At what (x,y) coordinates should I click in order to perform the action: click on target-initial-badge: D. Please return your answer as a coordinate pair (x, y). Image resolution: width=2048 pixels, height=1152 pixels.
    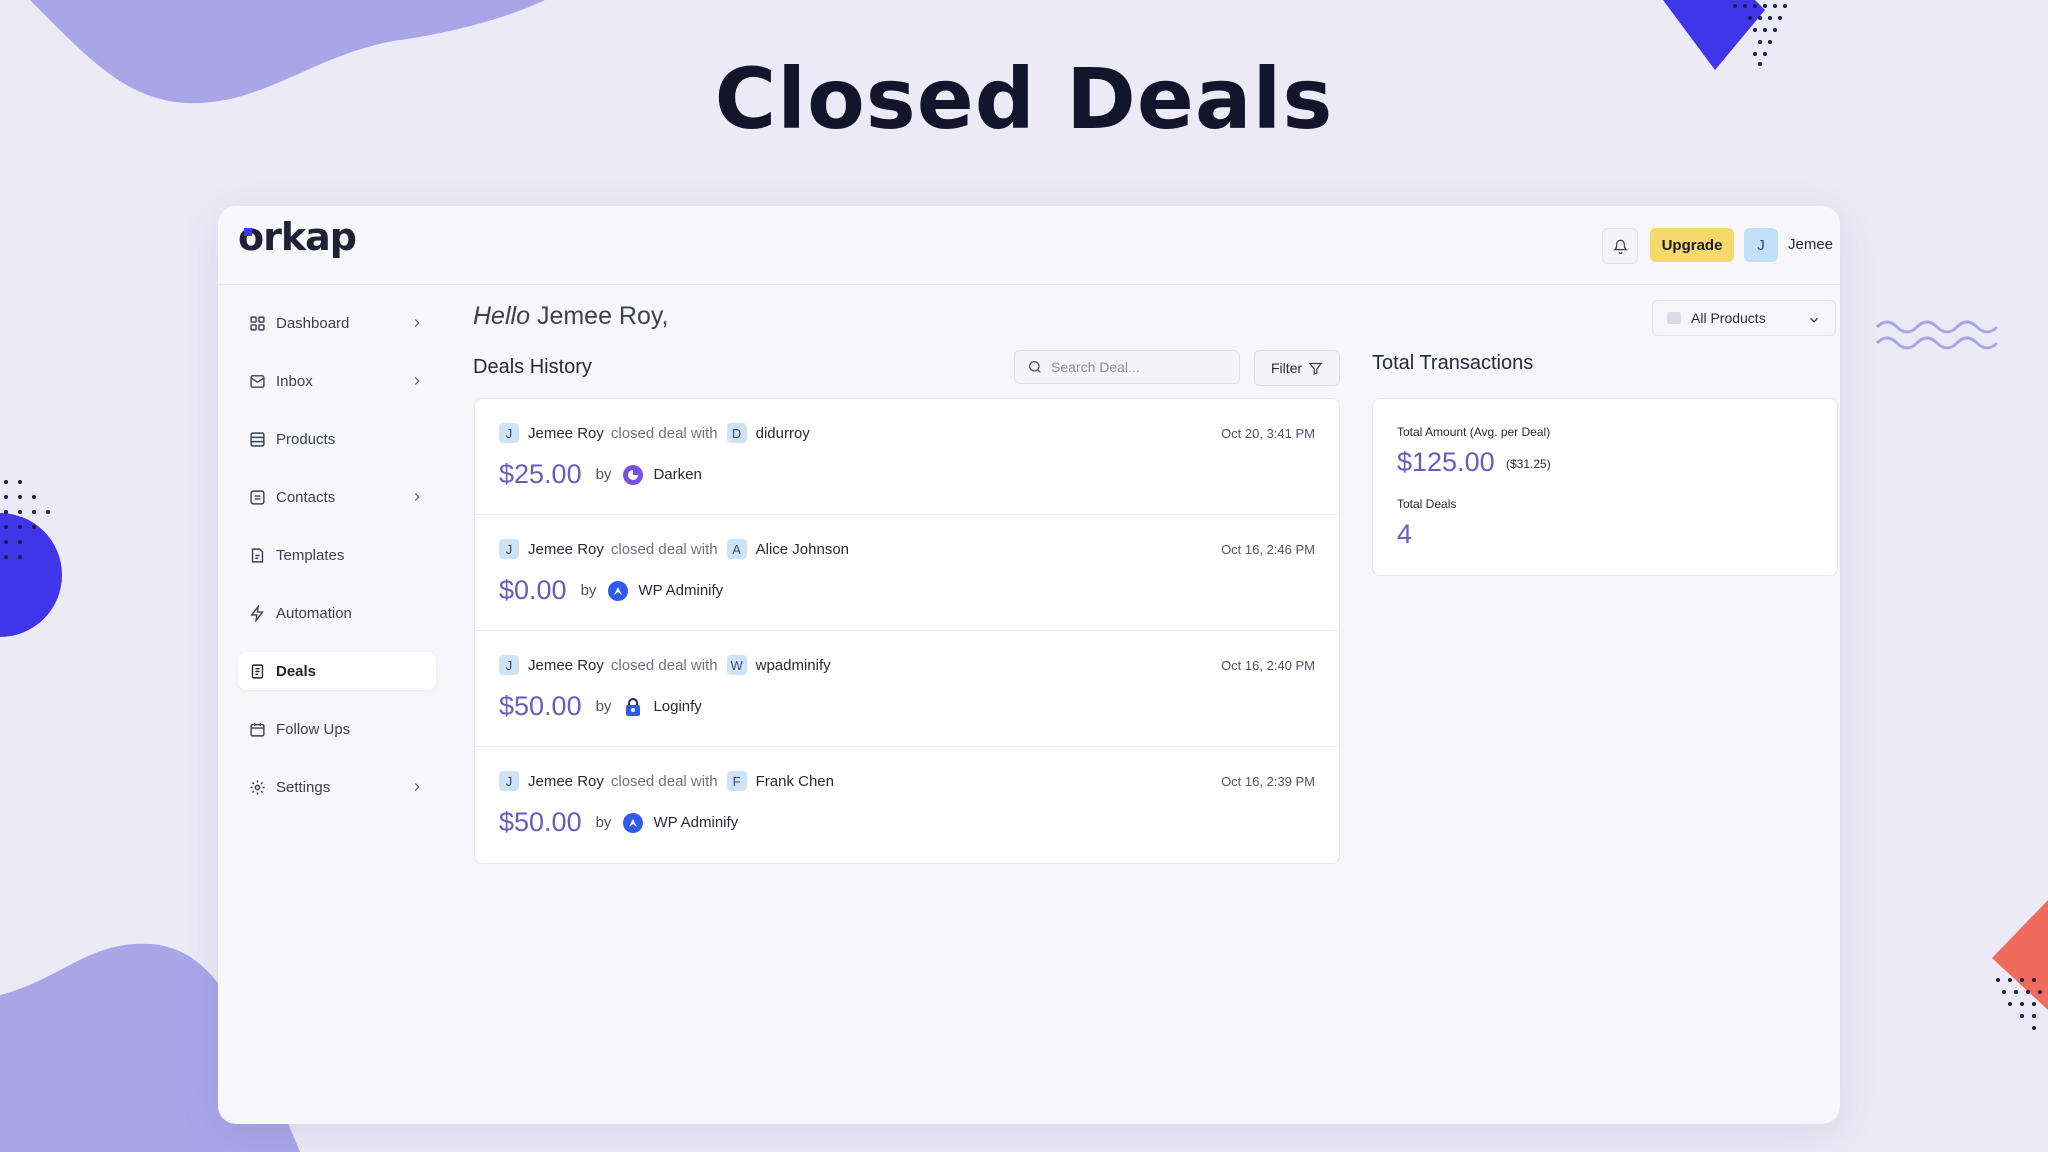
    Looking at the image, I should click on (736, 433).